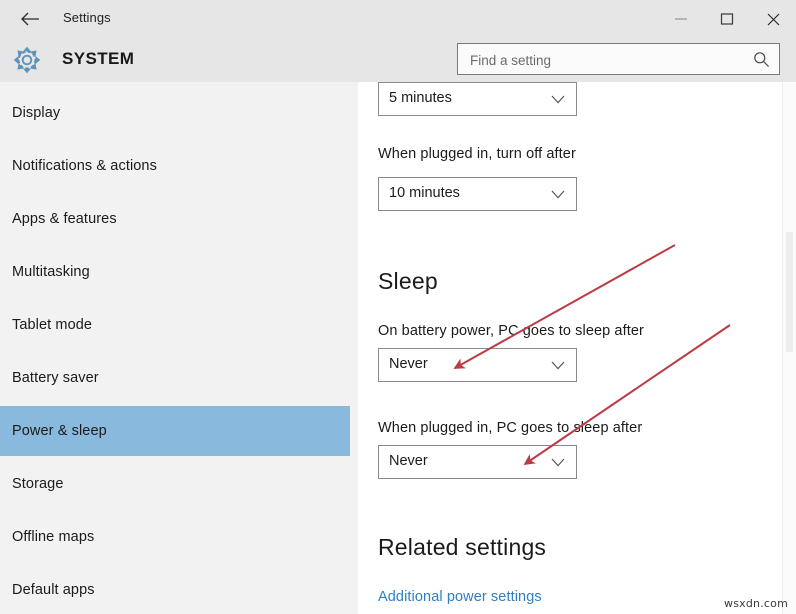  I want to click on close-button, so click(773, 19).